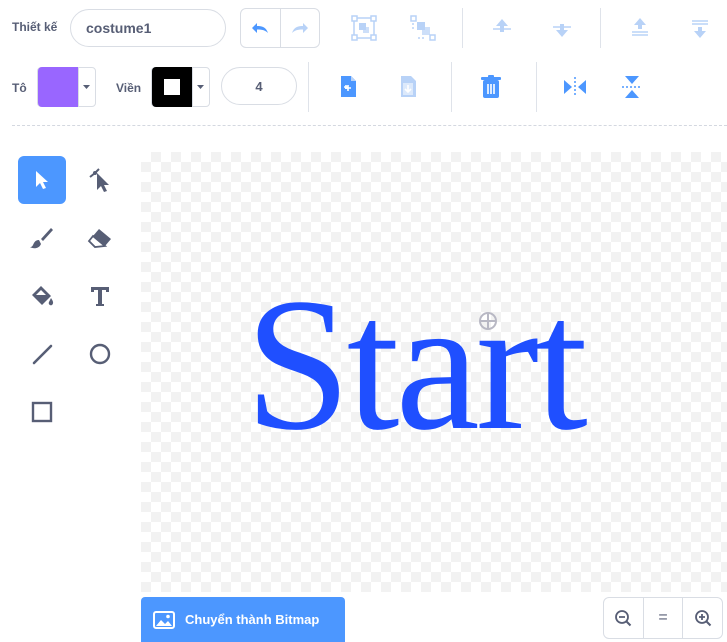 This screenshot has width=727, height=642. I want to click on eraser-icon, so click(99, 238).